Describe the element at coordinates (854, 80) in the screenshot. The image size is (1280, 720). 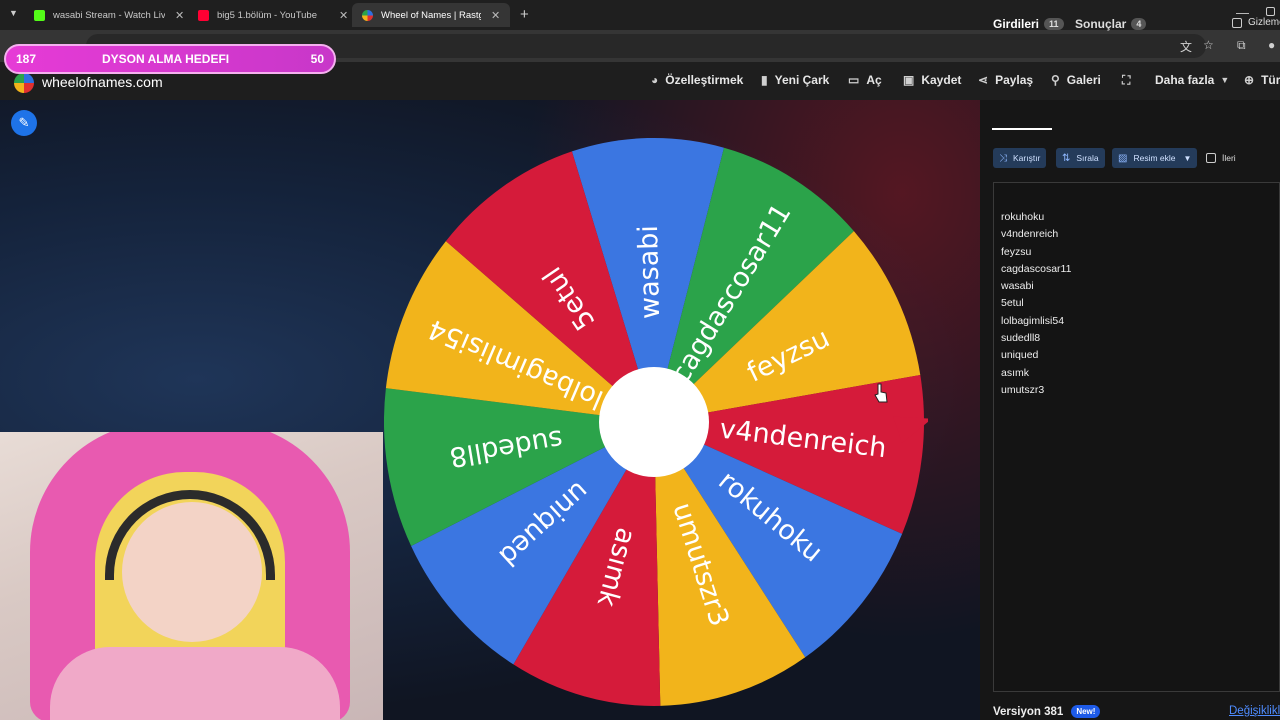
I see `folder-icon: ▭` at that location.